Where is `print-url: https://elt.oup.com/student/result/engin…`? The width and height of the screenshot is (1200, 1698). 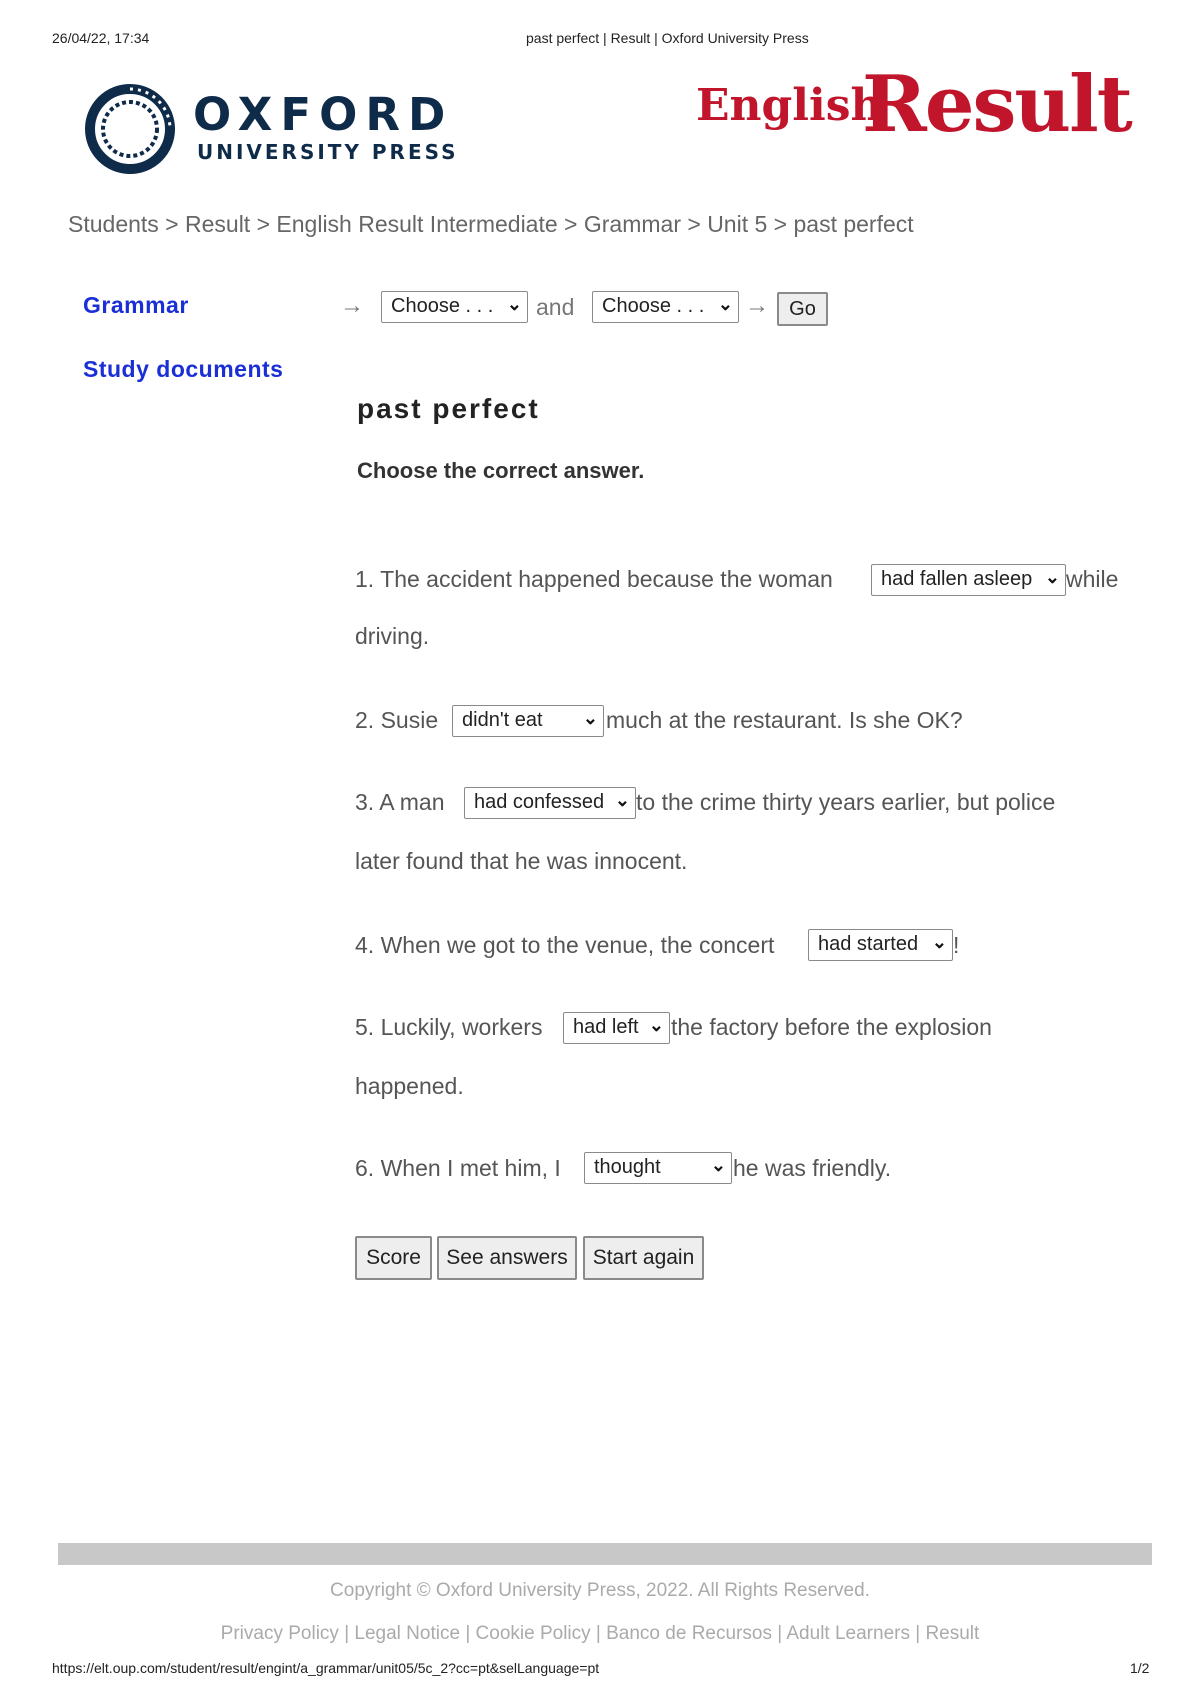 print-url: https://elt.oup.com/student/result/engin… is located at coordinates (326, 1668).